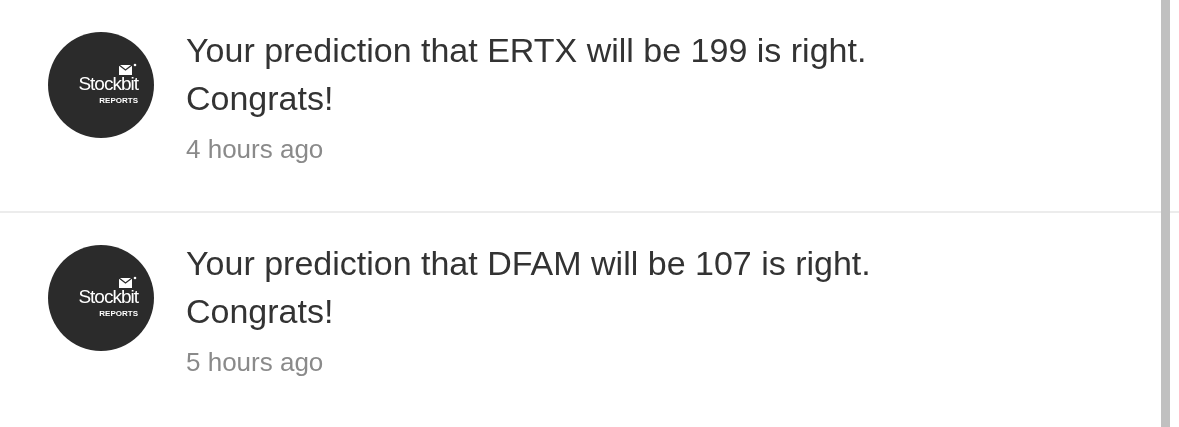 This screenshot has height=427, width=1179. Describe the element at coordinates (527, 74) in the screenshot. I see `notification-message: Your prediction that ERTX will be 199 is right. Congrats!` at that location.